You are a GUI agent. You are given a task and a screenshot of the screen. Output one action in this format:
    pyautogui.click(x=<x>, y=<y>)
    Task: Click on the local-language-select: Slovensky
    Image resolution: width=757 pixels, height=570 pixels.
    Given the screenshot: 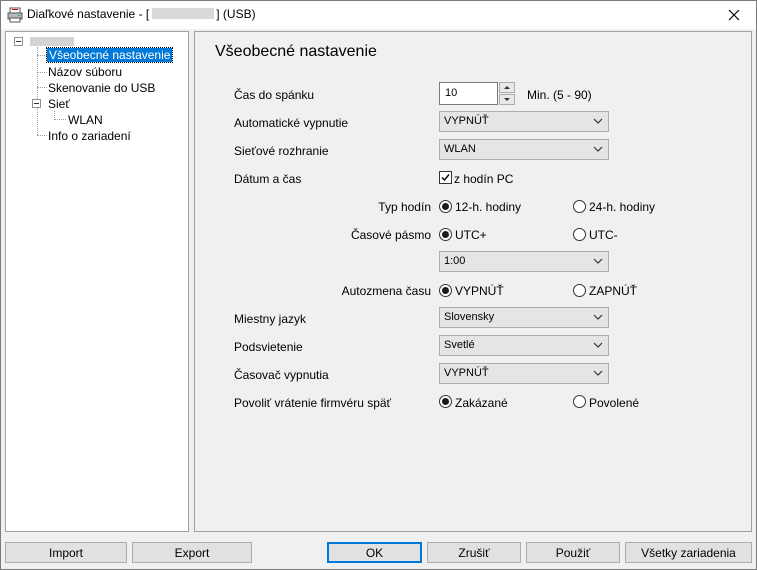 What is the action you would take?
    pyautogui.click(x=524, y=317)
    